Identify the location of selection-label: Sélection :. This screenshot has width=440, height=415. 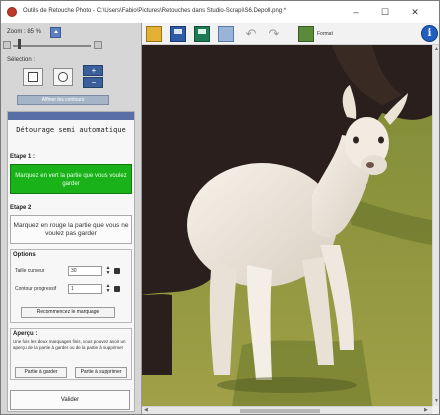
(21, 60).